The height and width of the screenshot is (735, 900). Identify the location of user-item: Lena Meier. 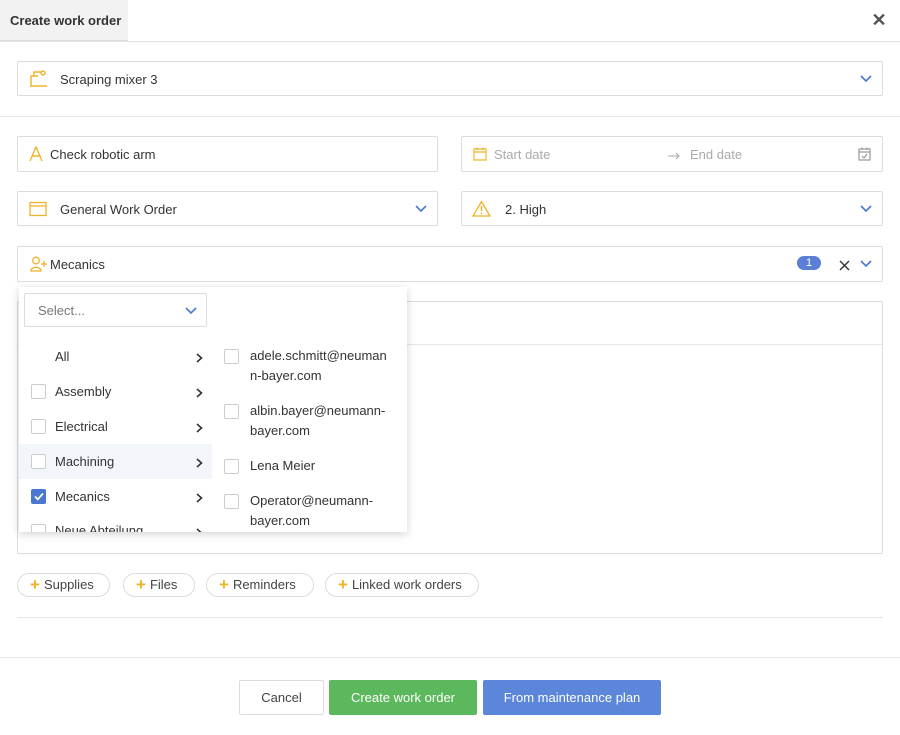
(311, 466).